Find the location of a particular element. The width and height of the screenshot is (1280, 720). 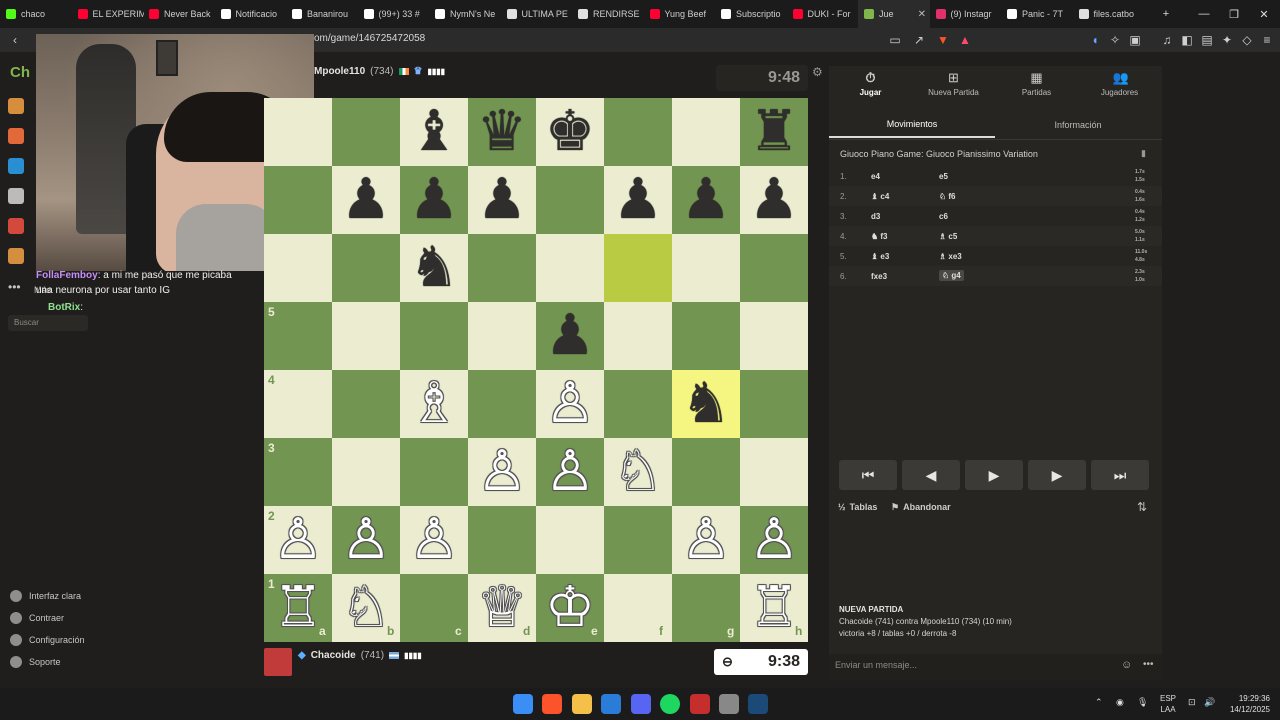

chess-piece-e8: ♚ is located at coordinates (570, 132).